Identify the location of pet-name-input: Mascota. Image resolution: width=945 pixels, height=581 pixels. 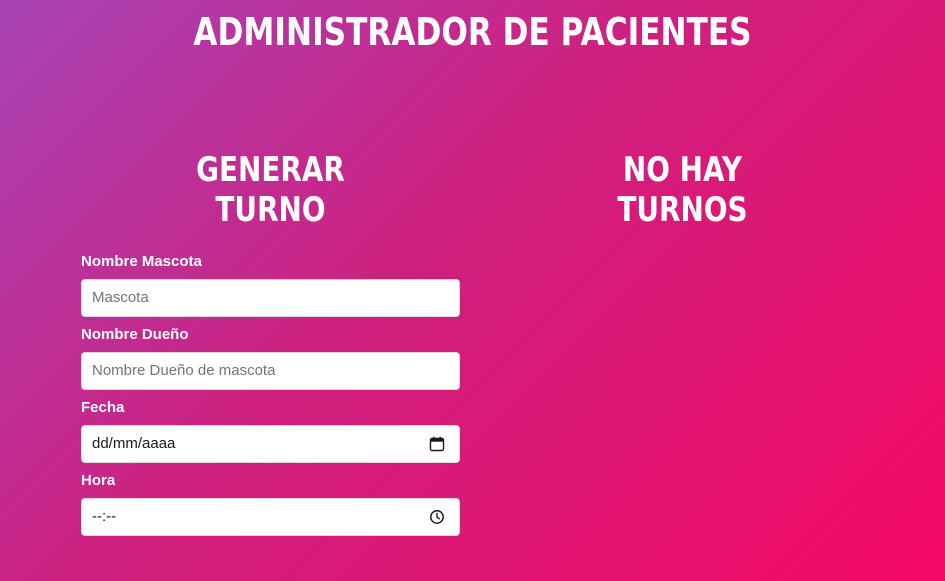
(270, 298).